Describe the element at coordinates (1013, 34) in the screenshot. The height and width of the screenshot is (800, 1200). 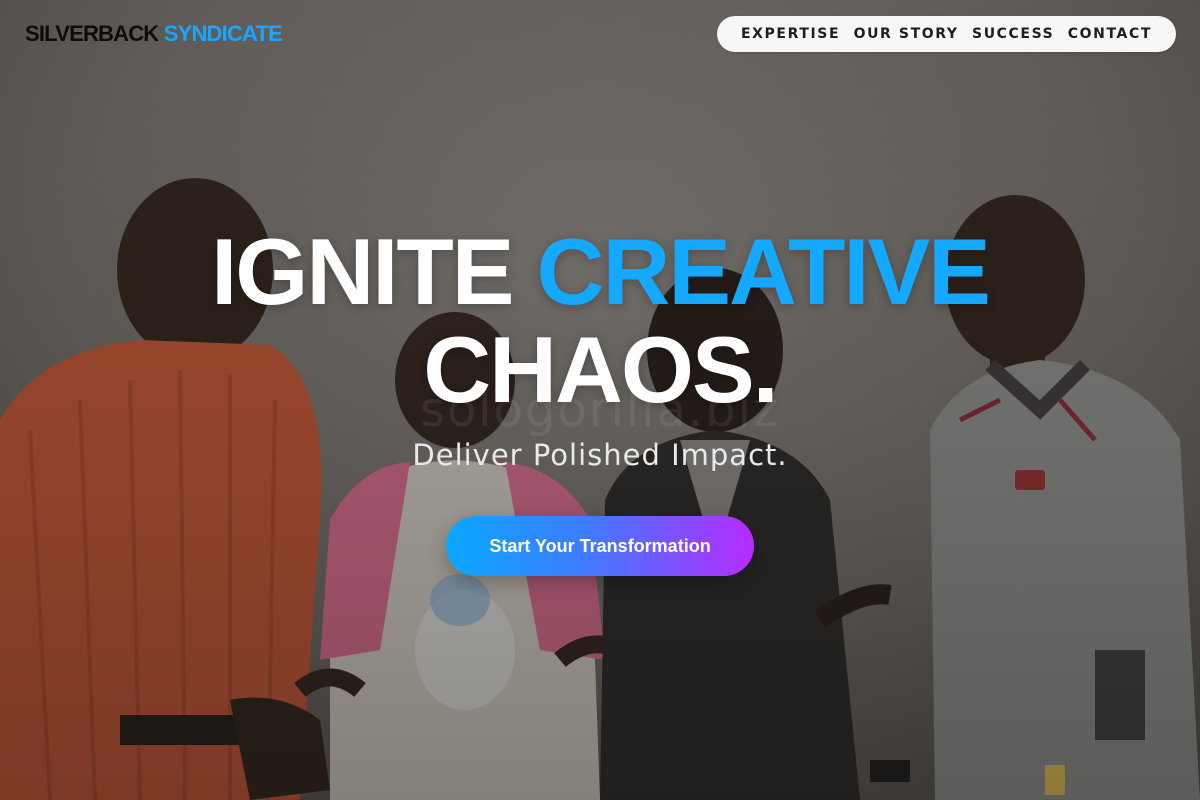
I see `nav-link-success: SUCCESS` at that location.